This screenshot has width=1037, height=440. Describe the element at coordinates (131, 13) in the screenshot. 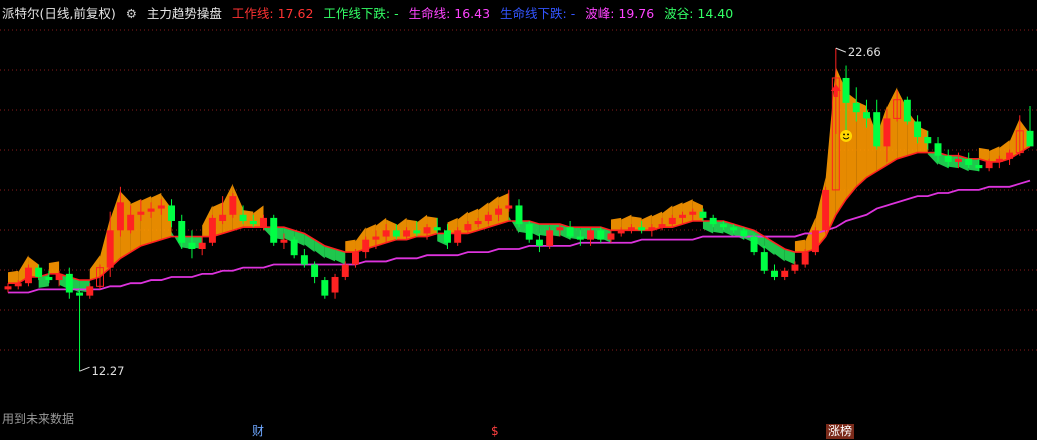

I see `gear-icon: ⚙` at that location.